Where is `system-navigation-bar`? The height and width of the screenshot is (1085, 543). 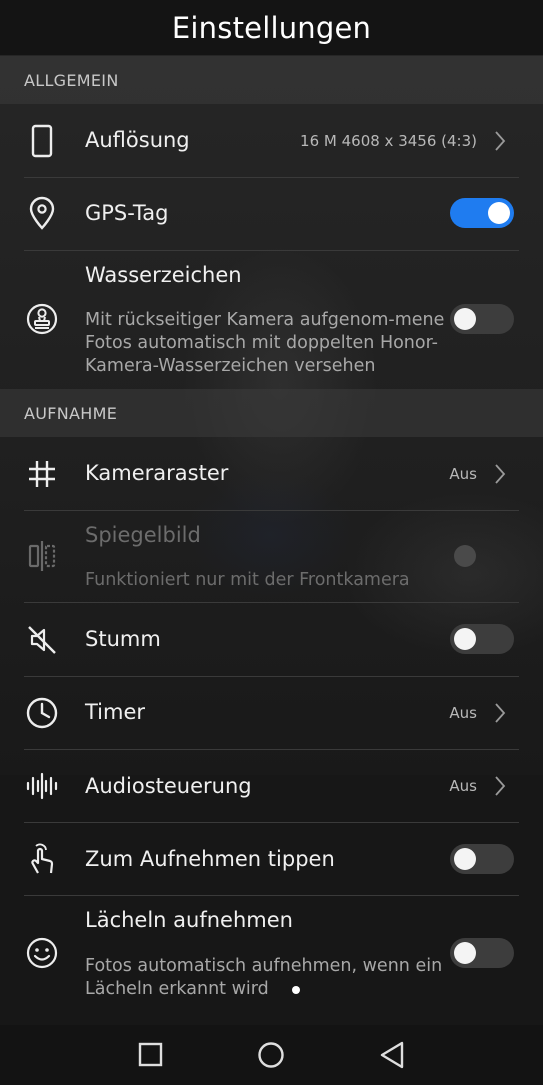 system-navigation-bar is located at coordinates (271, 1055).